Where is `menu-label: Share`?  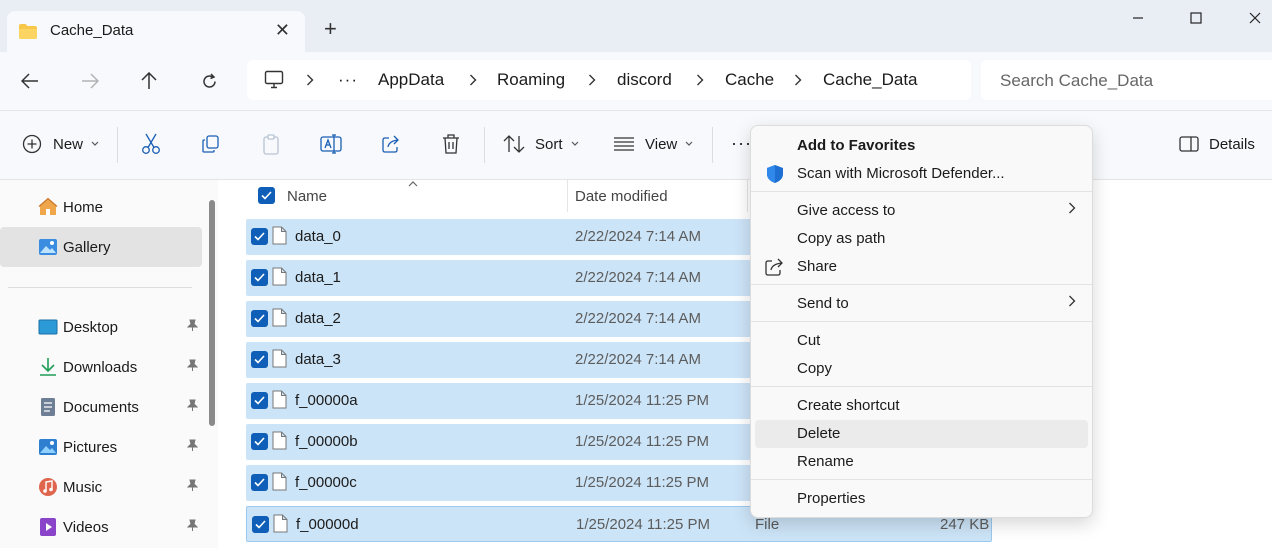 menu-label: Share is located at coordinates (817, 266).